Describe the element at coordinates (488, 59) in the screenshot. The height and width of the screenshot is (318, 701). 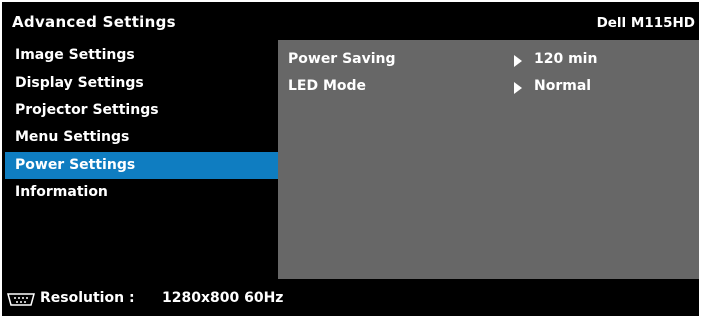
I see `setting-row-power-saving: Power Saving 120 min` at that location.